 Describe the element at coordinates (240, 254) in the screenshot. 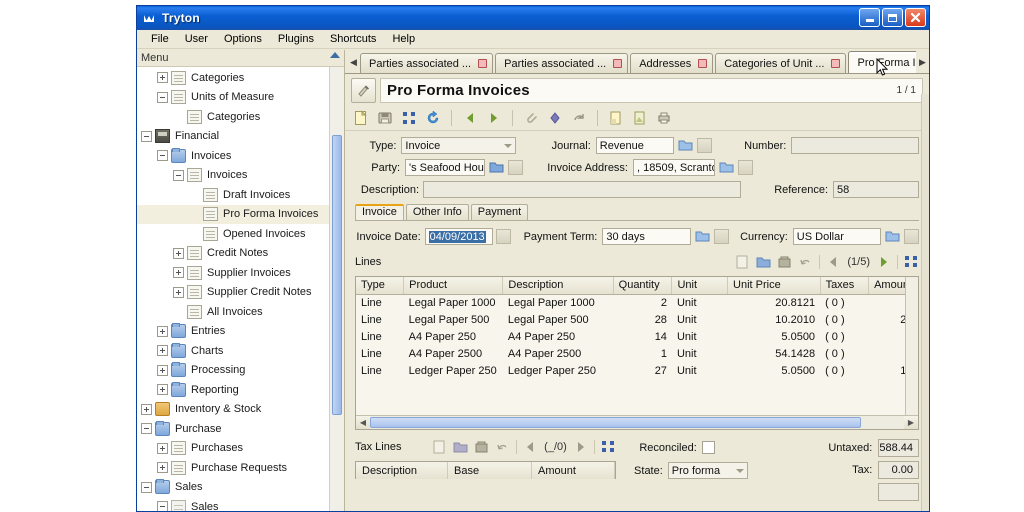

I see `sidebar-item-credit-notes: Credit Notes` at that location.